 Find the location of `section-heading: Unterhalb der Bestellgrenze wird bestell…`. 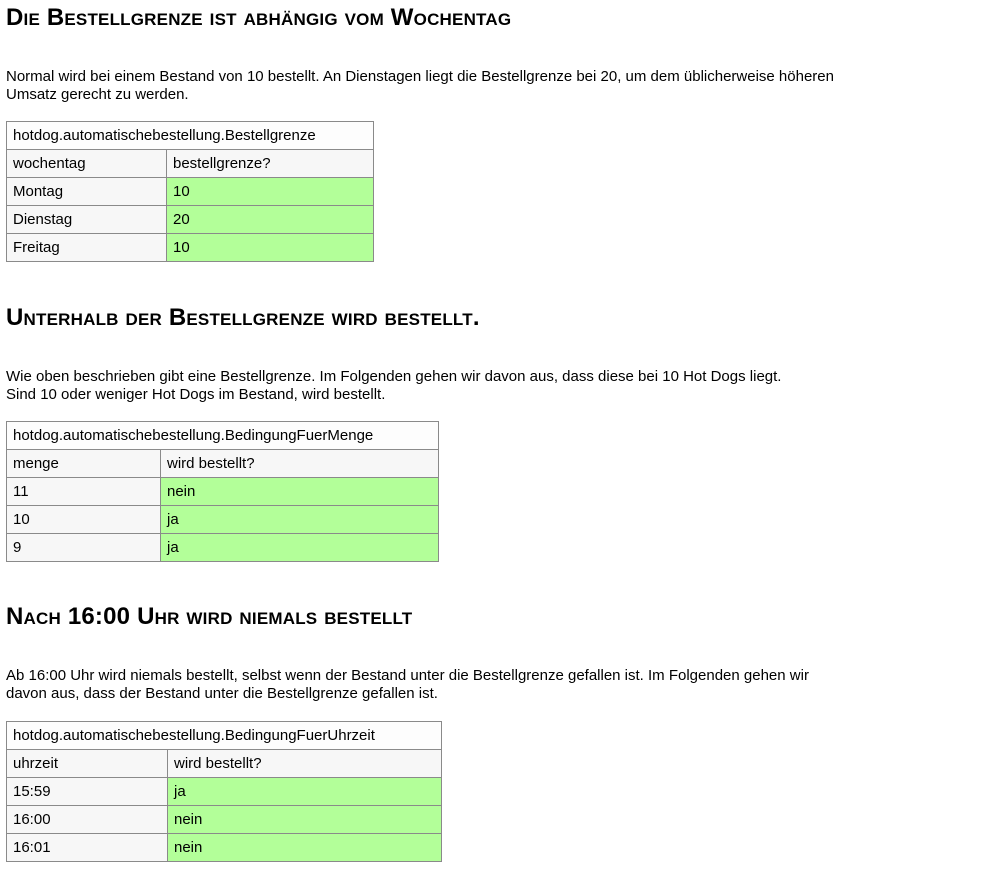

section-heading: Unterhalb der Bestellgrenze wird bestell… is located at coordinates (243, 317).